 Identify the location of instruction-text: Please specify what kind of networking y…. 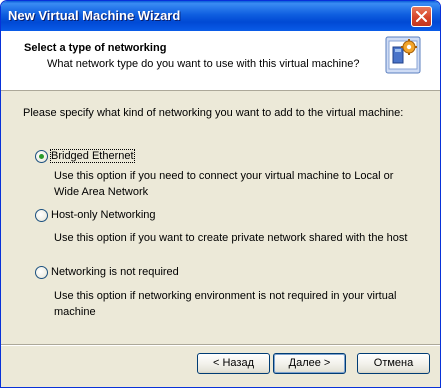
(213, 113).